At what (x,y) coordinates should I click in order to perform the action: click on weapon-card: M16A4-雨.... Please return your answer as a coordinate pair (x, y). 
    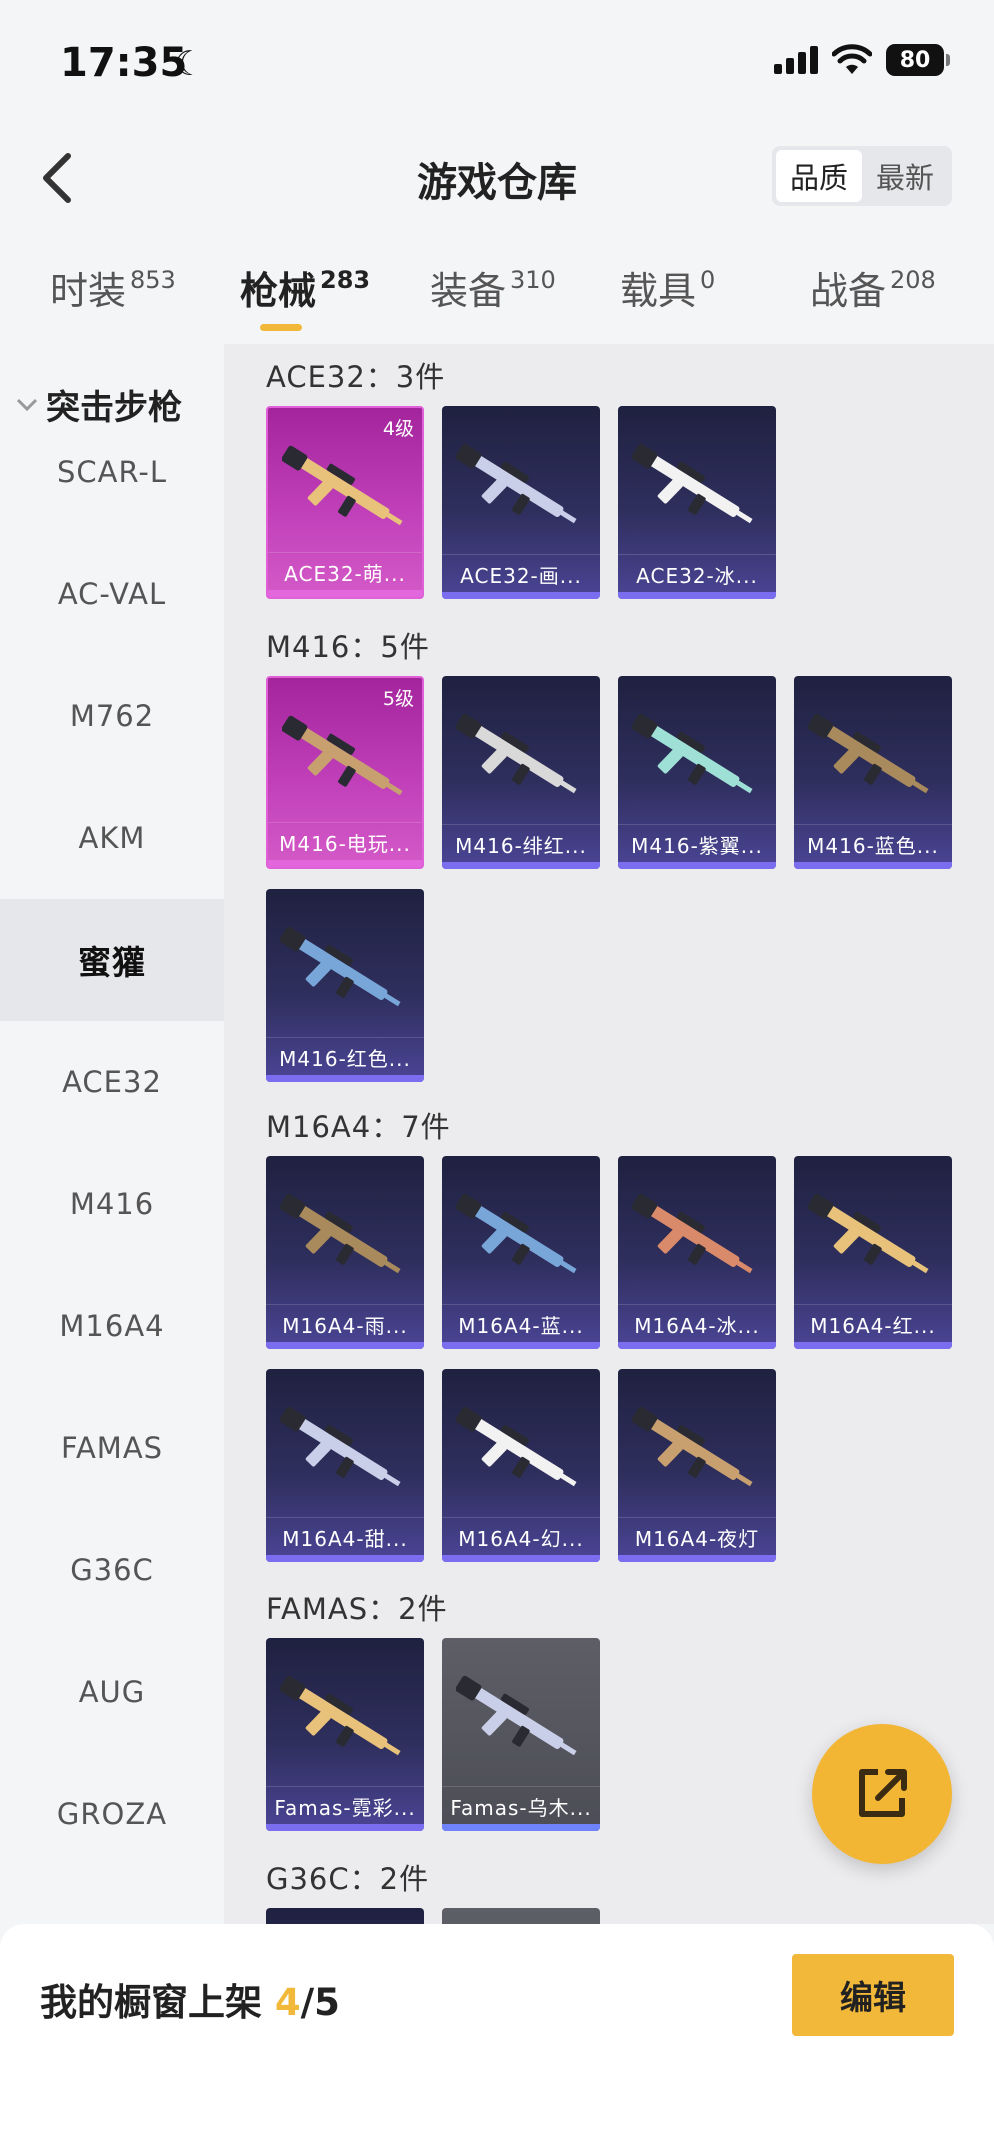
    Looking at the image, I should click on (345, 1252).